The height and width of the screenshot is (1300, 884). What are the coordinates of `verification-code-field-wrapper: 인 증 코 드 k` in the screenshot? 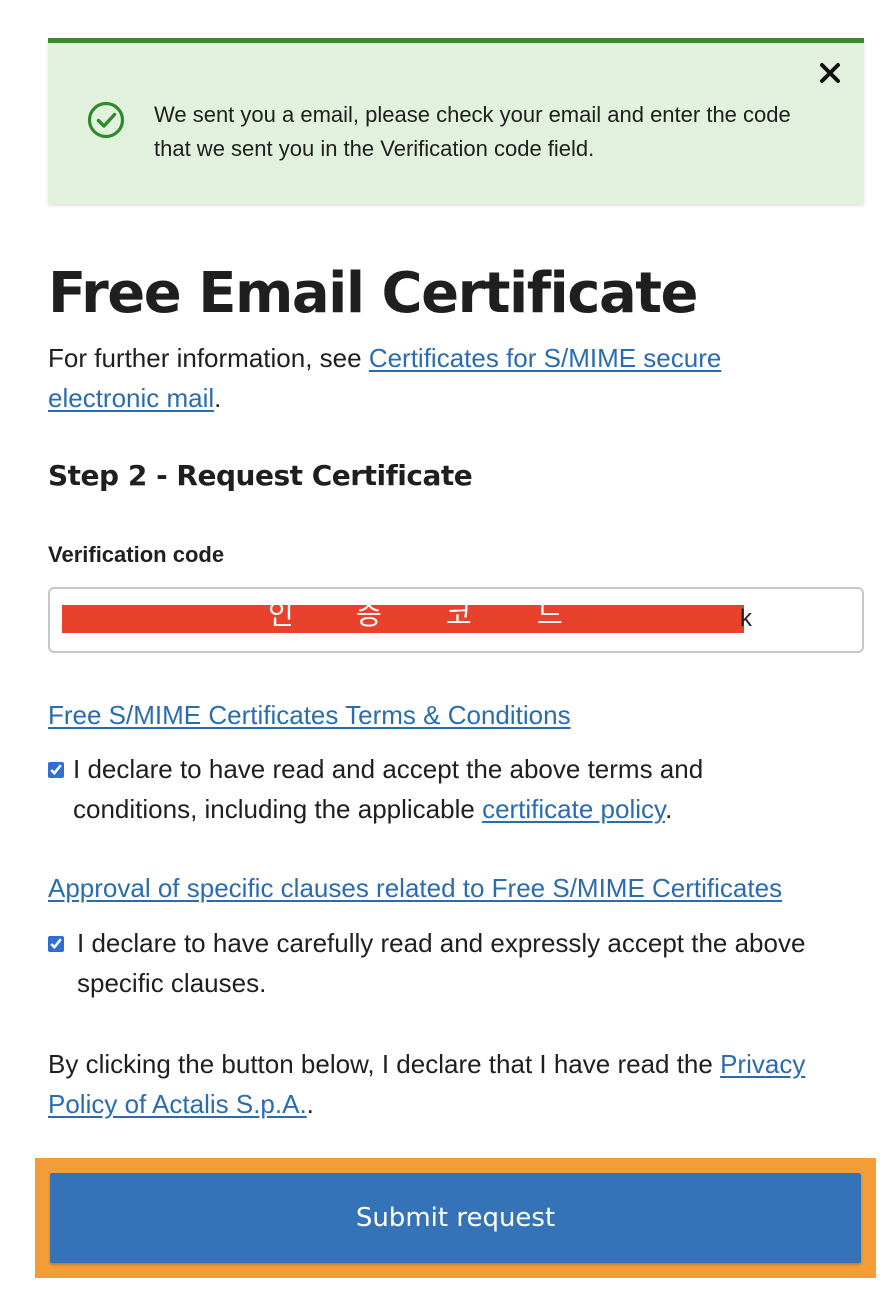 It's located at (456, 620).